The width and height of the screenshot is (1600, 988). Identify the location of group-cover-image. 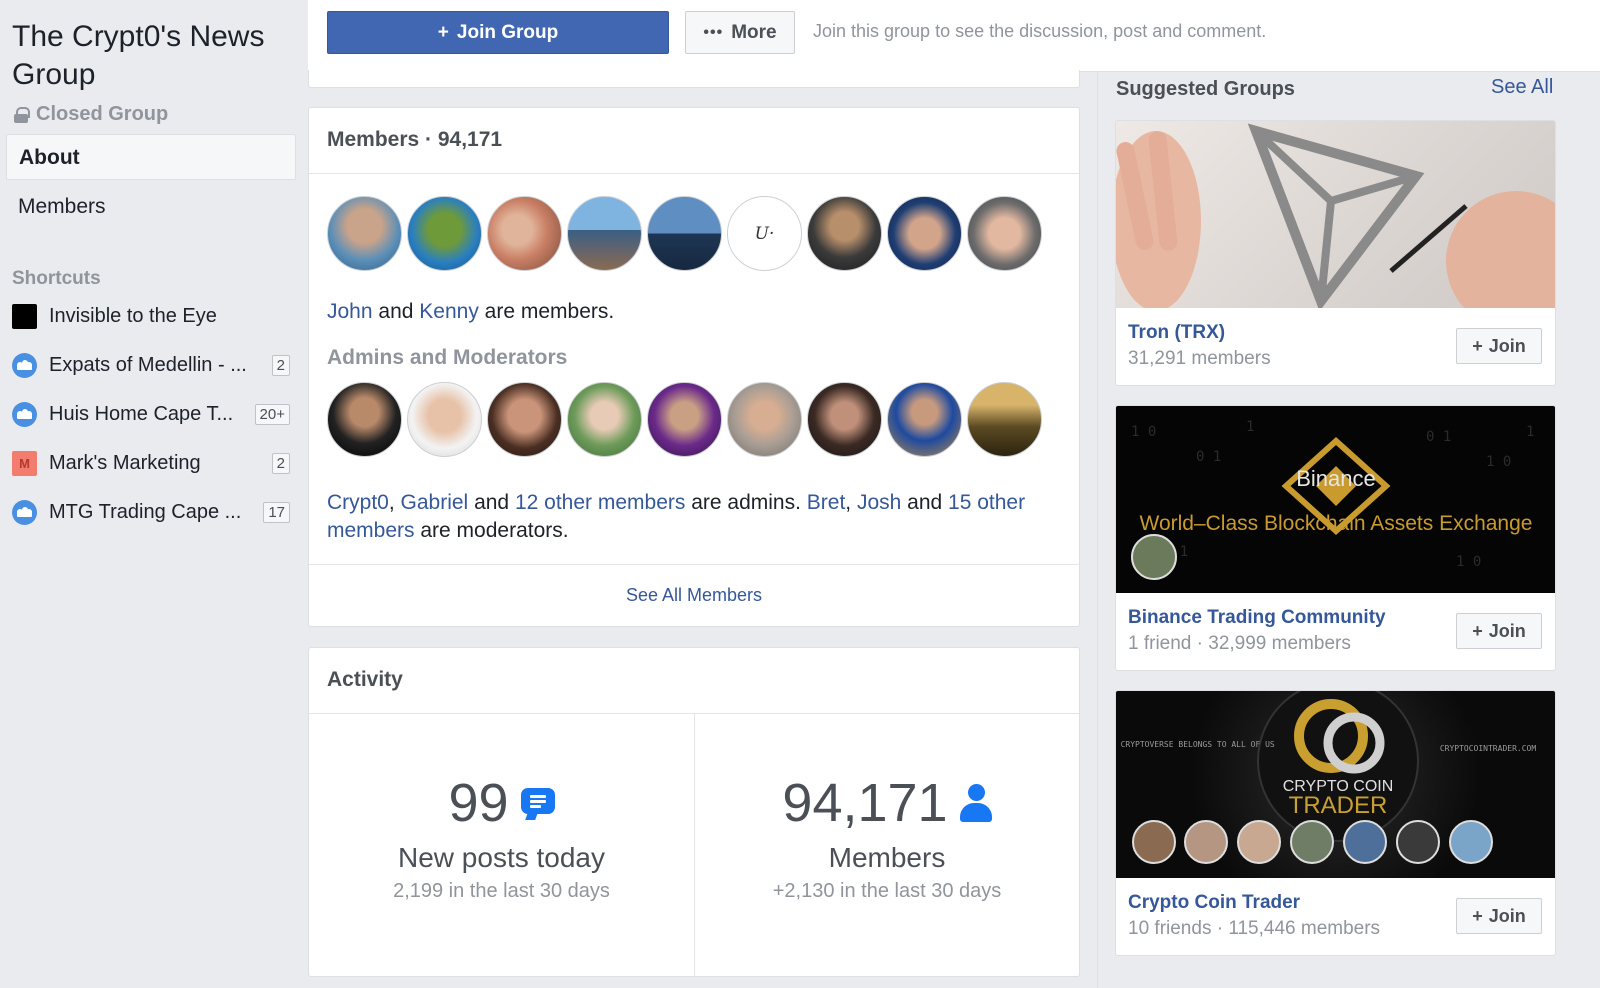
(1335, 214).